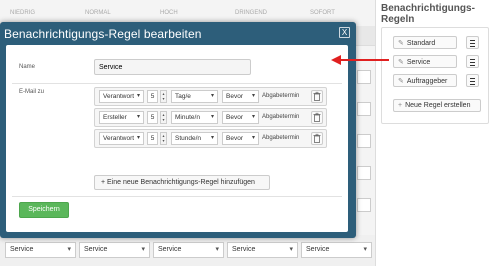 The width and height of the screenshot is (496, 266). I want to click on rule-button-standard: ✎ Standard, so click(425, 42).